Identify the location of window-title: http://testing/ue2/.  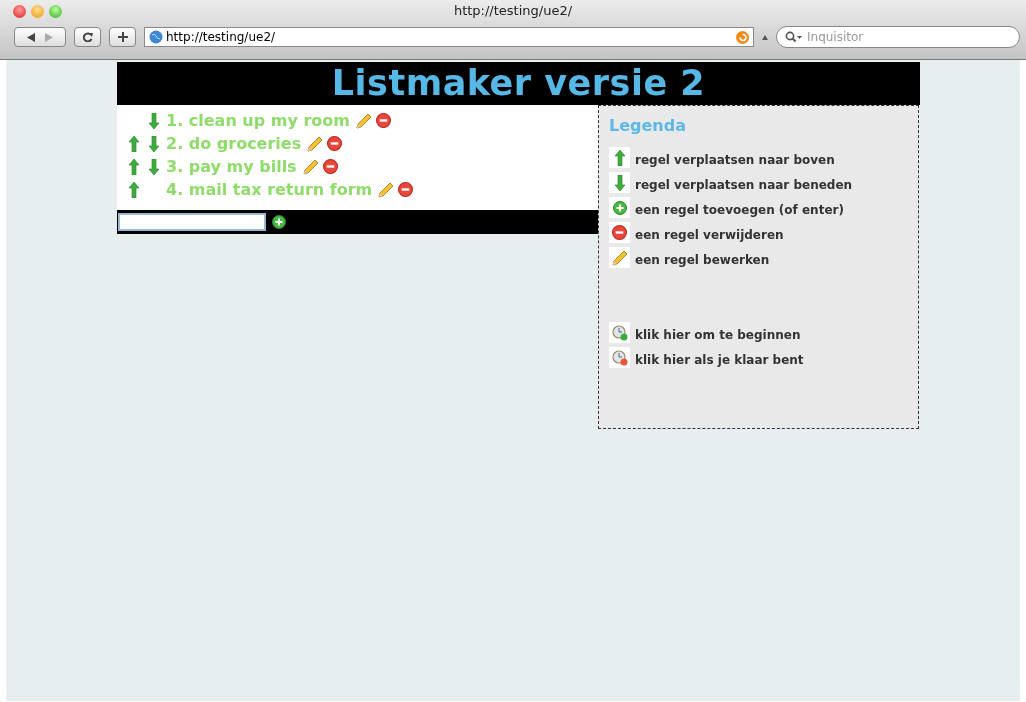
(513, 10).